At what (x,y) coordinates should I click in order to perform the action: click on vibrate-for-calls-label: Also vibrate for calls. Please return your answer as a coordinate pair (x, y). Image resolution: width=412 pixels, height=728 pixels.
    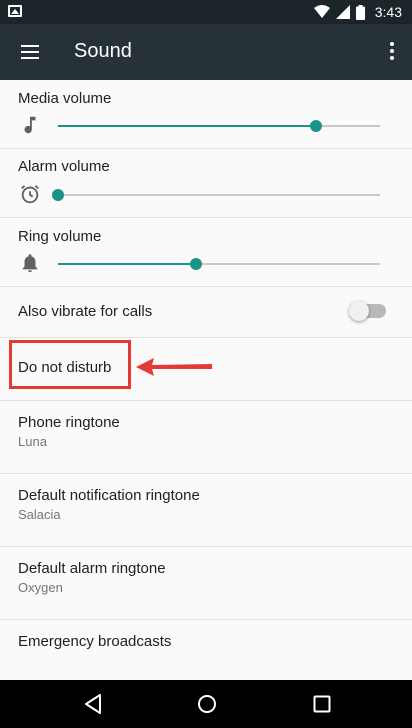
    Looking at the image, I should click on (85, 311).